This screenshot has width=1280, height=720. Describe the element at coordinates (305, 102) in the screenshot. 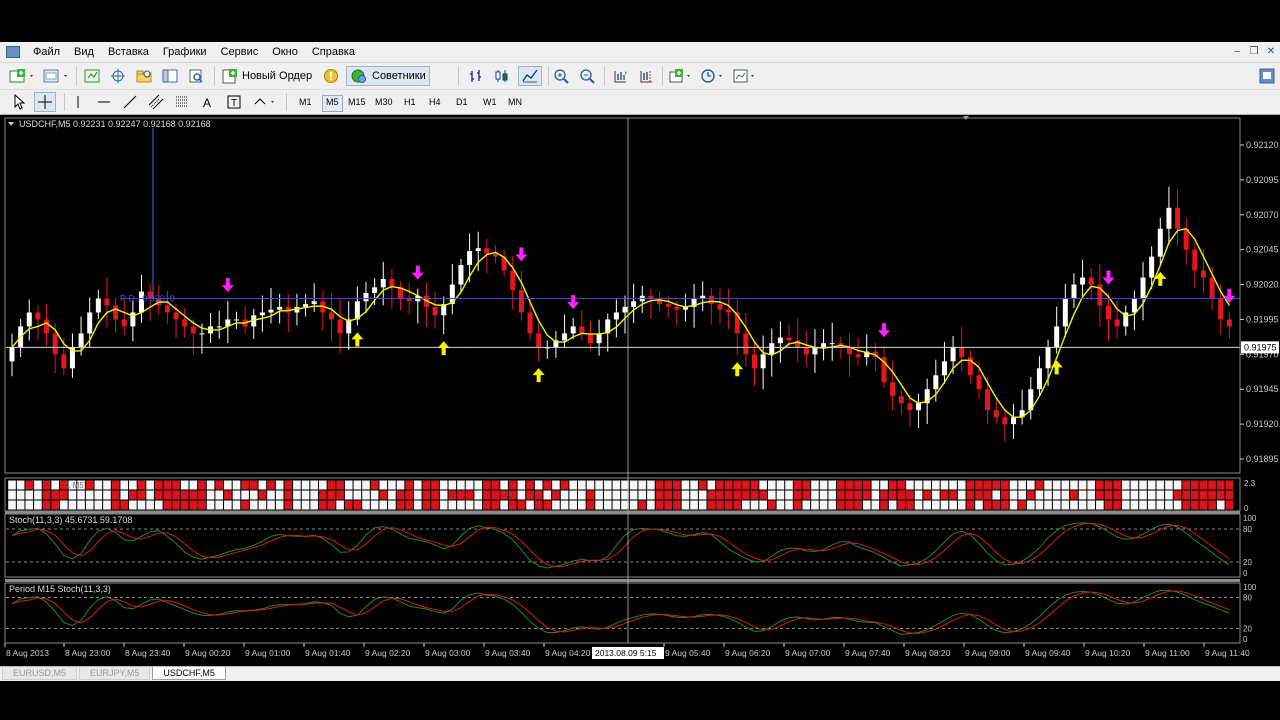

I see `timeframe-m1-button: M1` at that location.